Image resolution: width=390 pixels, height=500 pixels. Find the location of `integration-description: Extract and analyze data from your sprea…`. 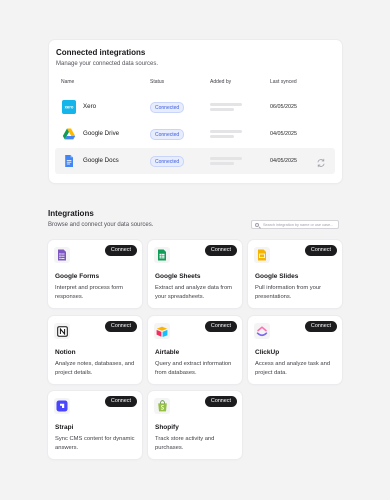

integration-description: Extract and analyze data from your sprea… is located at coordinates (194, 292).